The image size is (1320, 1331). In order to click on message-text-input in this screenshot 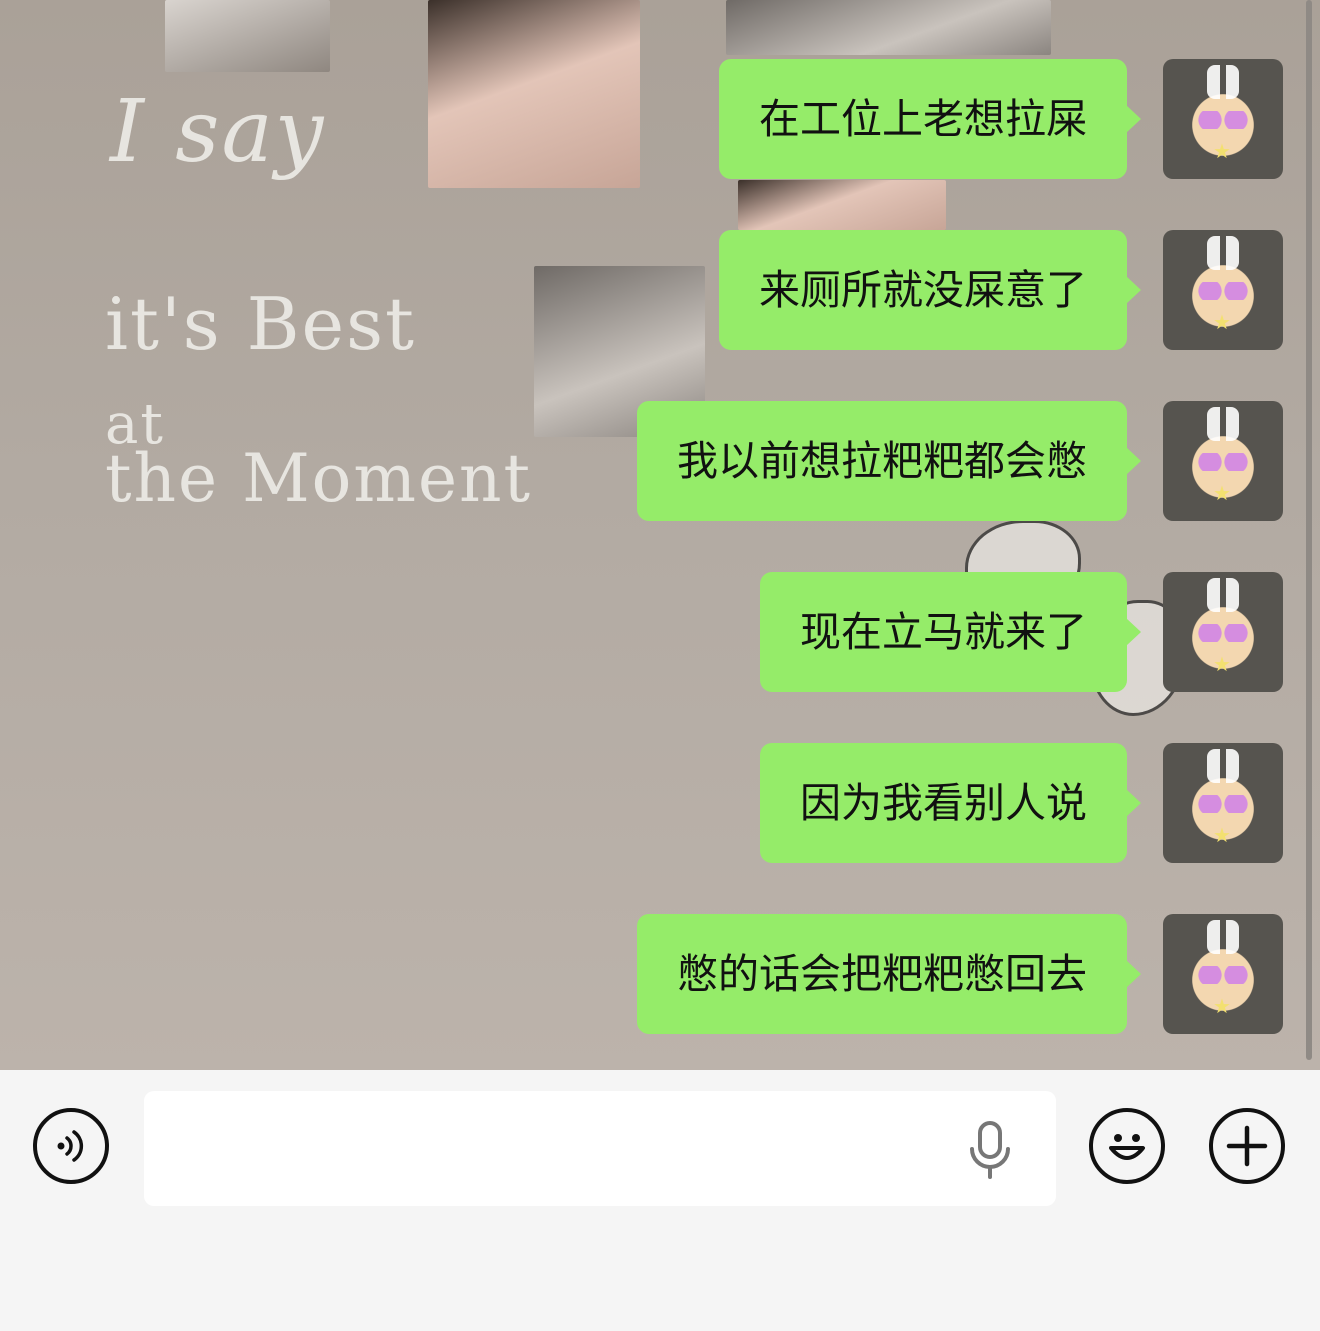, I will do `click(544, 1148)`.